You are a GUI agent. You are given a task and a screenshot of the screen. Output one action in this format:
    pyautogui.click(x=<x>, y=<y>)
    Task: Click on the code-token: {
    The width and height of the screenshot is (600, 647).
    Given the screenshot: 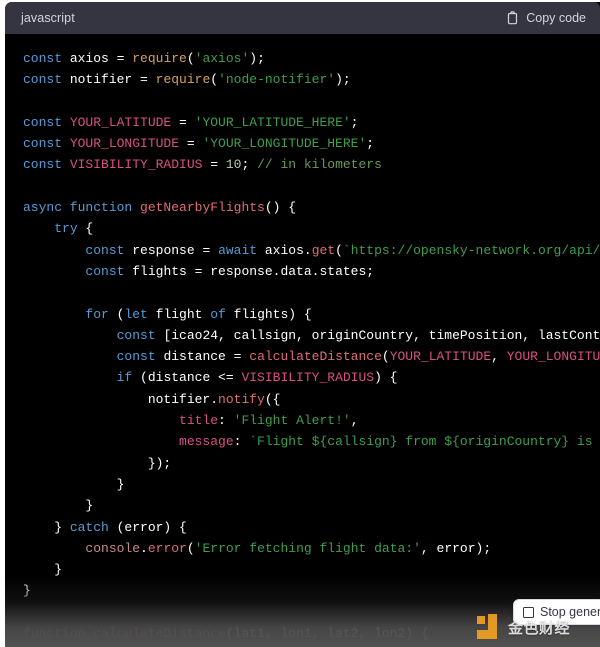 What is the action you would take?
    pyautogui.click(x=85, y=229)
    